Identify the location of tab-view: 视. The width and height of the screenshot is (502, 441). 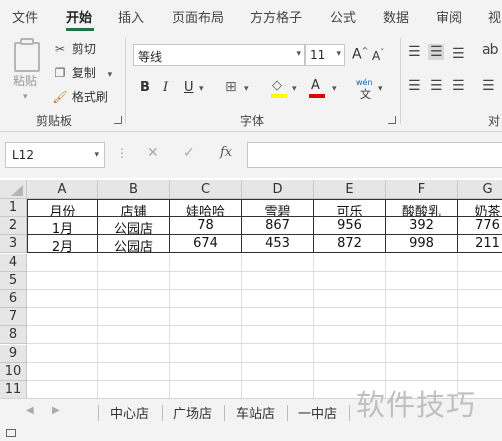
(494, 16).